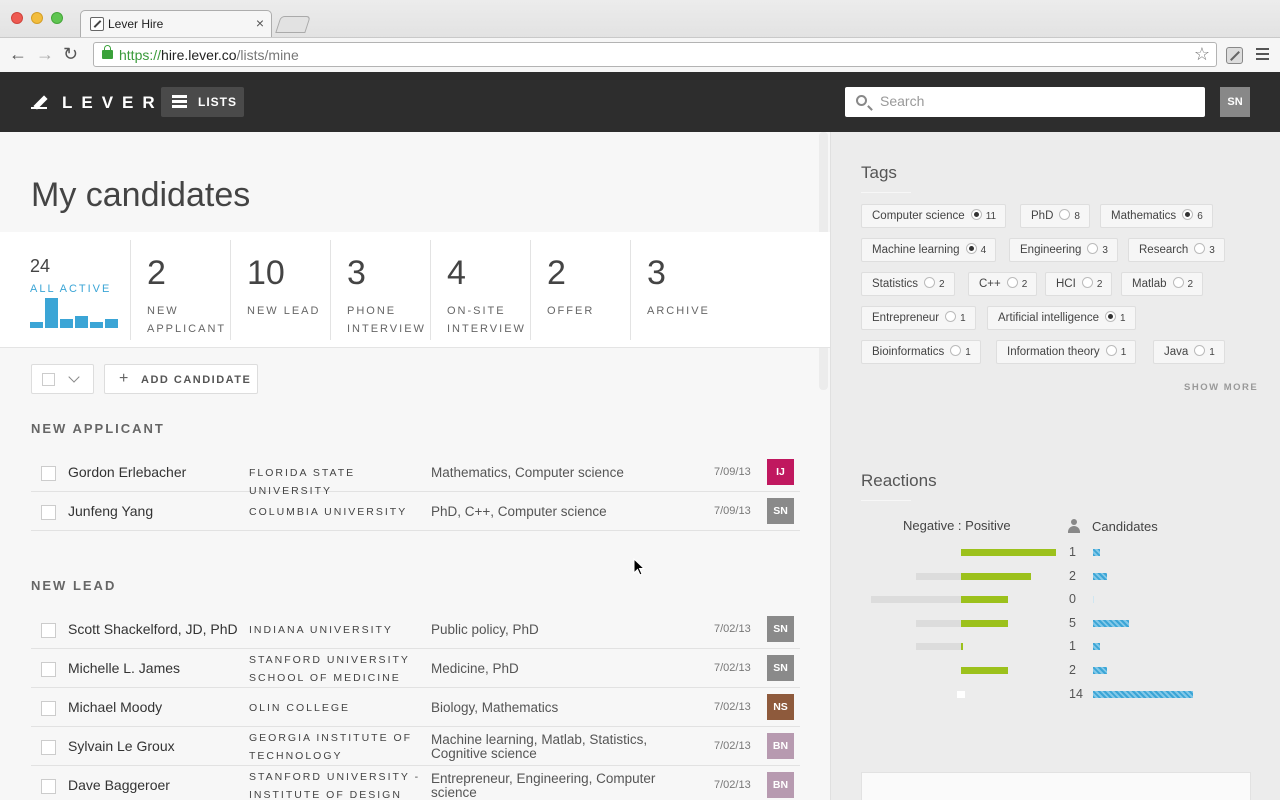 This screenshot has width=1280, height=800. Describe the element at coordinates (37, 18) in the screenshot. I see `minimize-window-button` at that location.